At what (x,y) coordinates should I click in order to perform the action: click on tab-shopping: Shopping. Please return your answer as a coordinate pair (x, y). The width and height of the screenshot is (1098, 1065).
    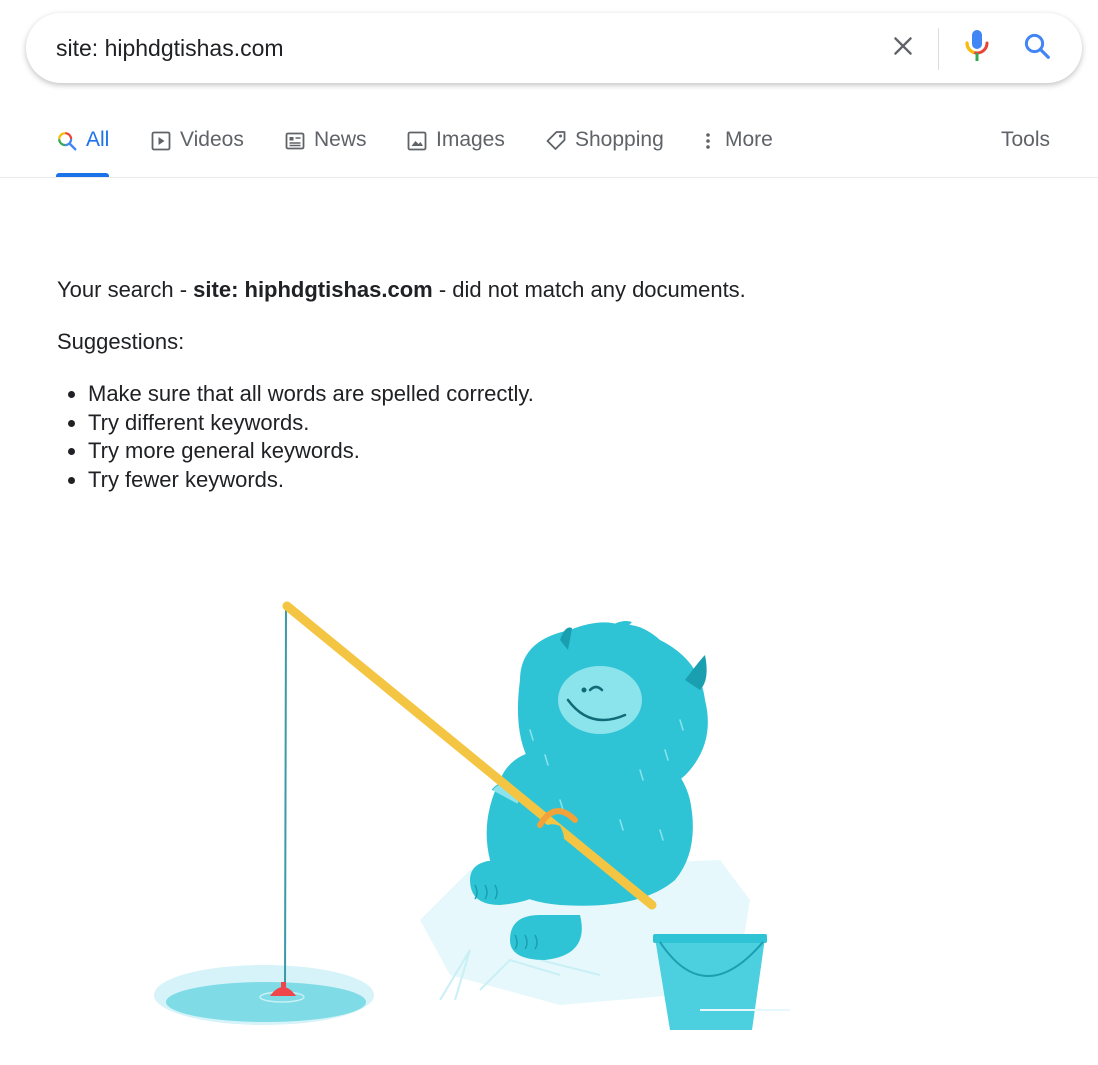
    Looking at the image, I should click on (604, 152).